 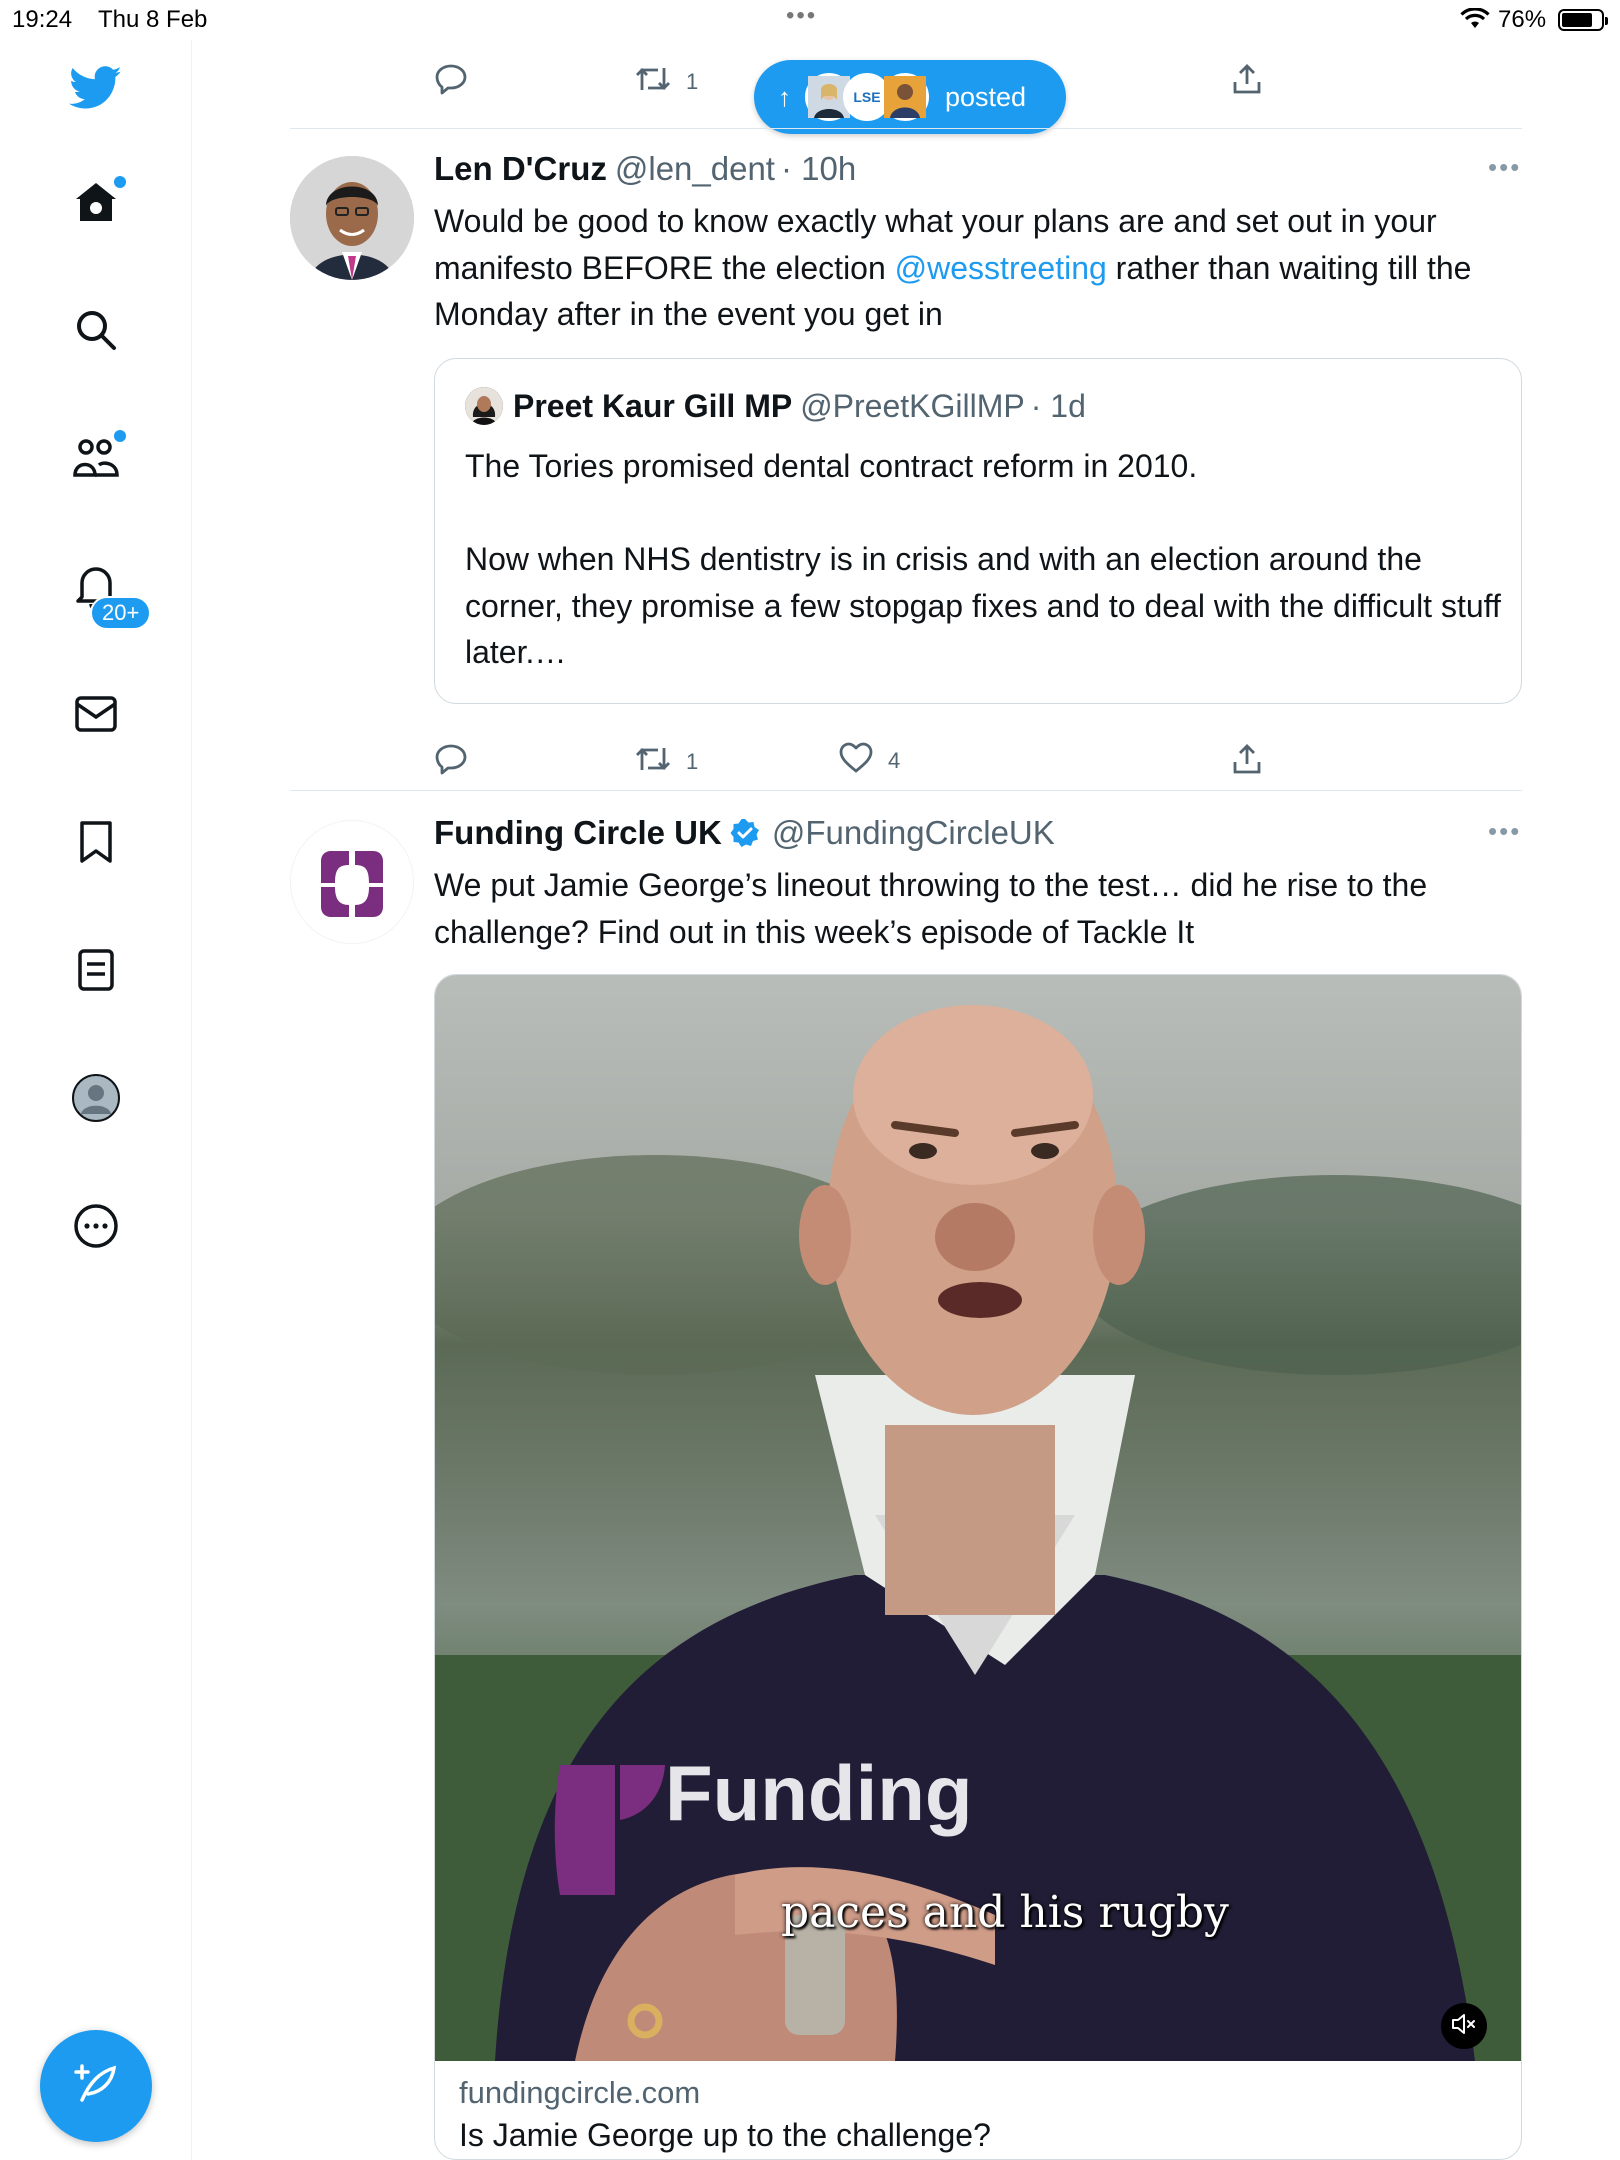 What do you see at coordinates (912, 405) in the screenshot?
I see `quoted-author-handle: @PreetKGillMP` at bounding box center [912, 405].